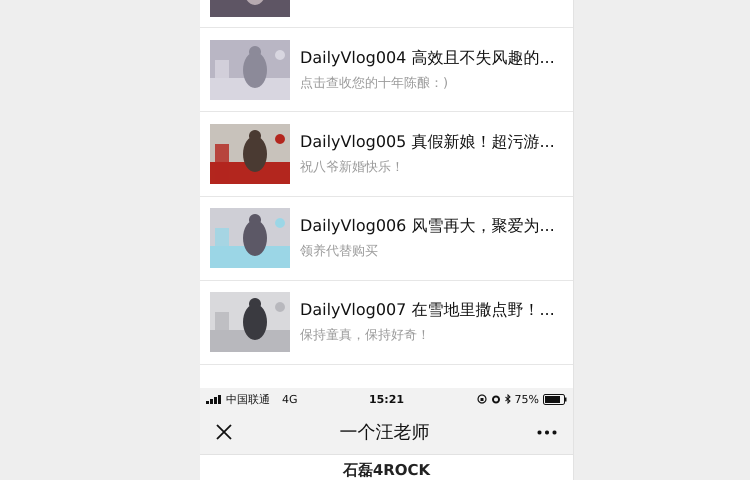 The image size is (750, 480). I want to click on article-summary: 保持童真，保持好奇！, so click(365, 335).